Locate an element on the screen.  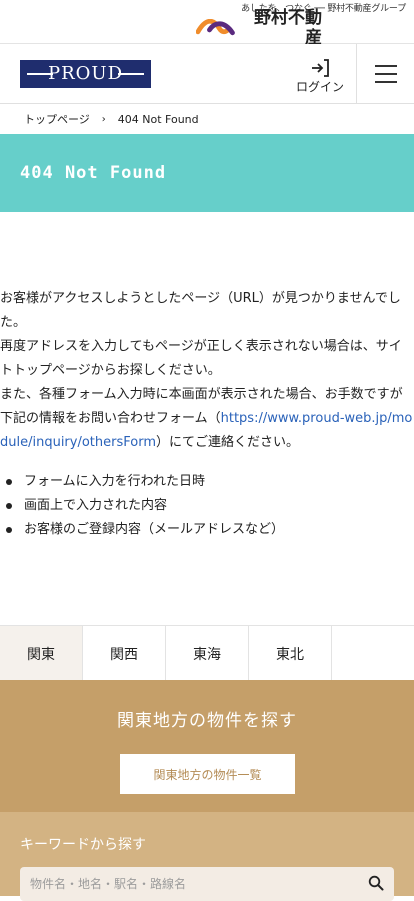
login-icon is located at coordinates (320, 68).